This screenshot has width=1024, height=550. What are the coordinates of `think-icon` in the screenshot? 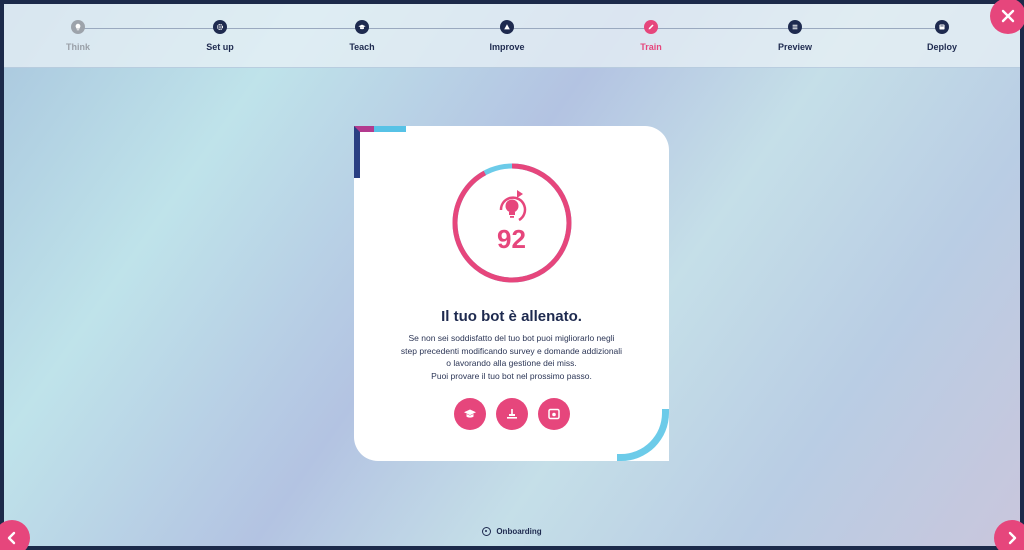 It's located at (78, 27).